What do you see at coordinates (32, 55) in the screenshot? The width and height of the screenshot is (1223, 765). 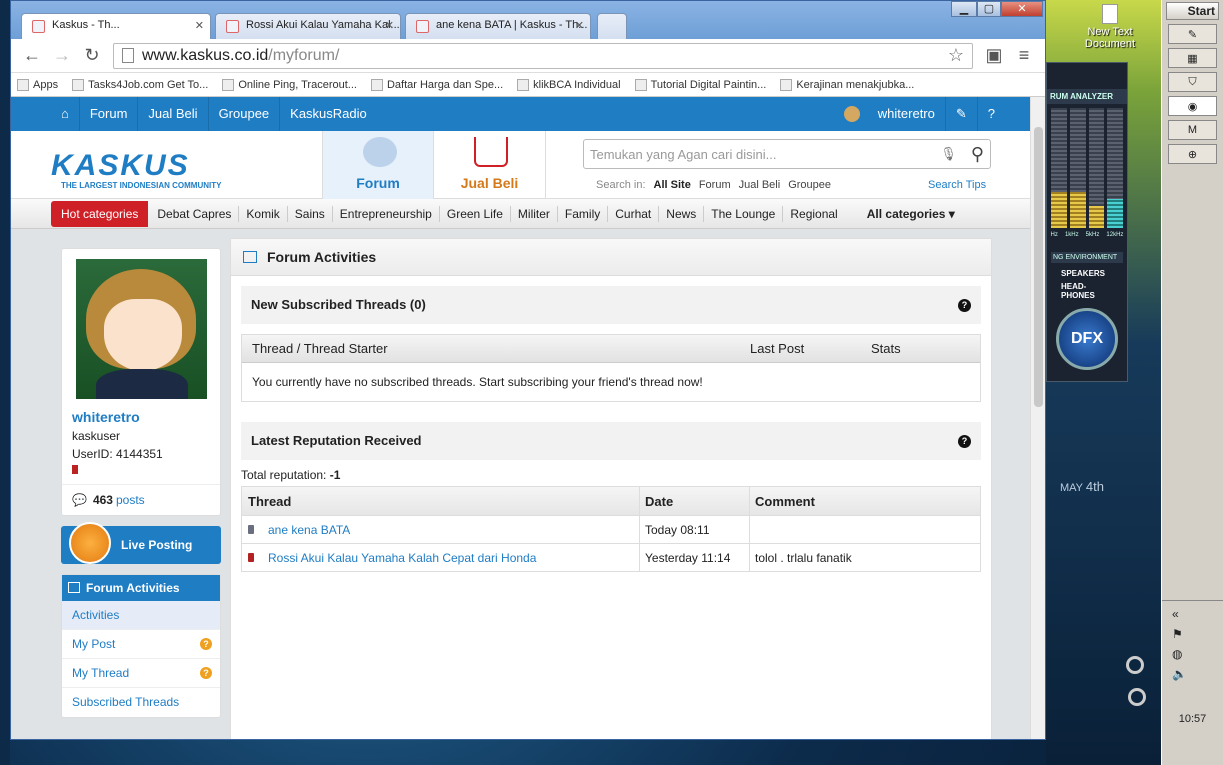 I see `back-arrow-icon: ←` at bounding box center [32, 55].